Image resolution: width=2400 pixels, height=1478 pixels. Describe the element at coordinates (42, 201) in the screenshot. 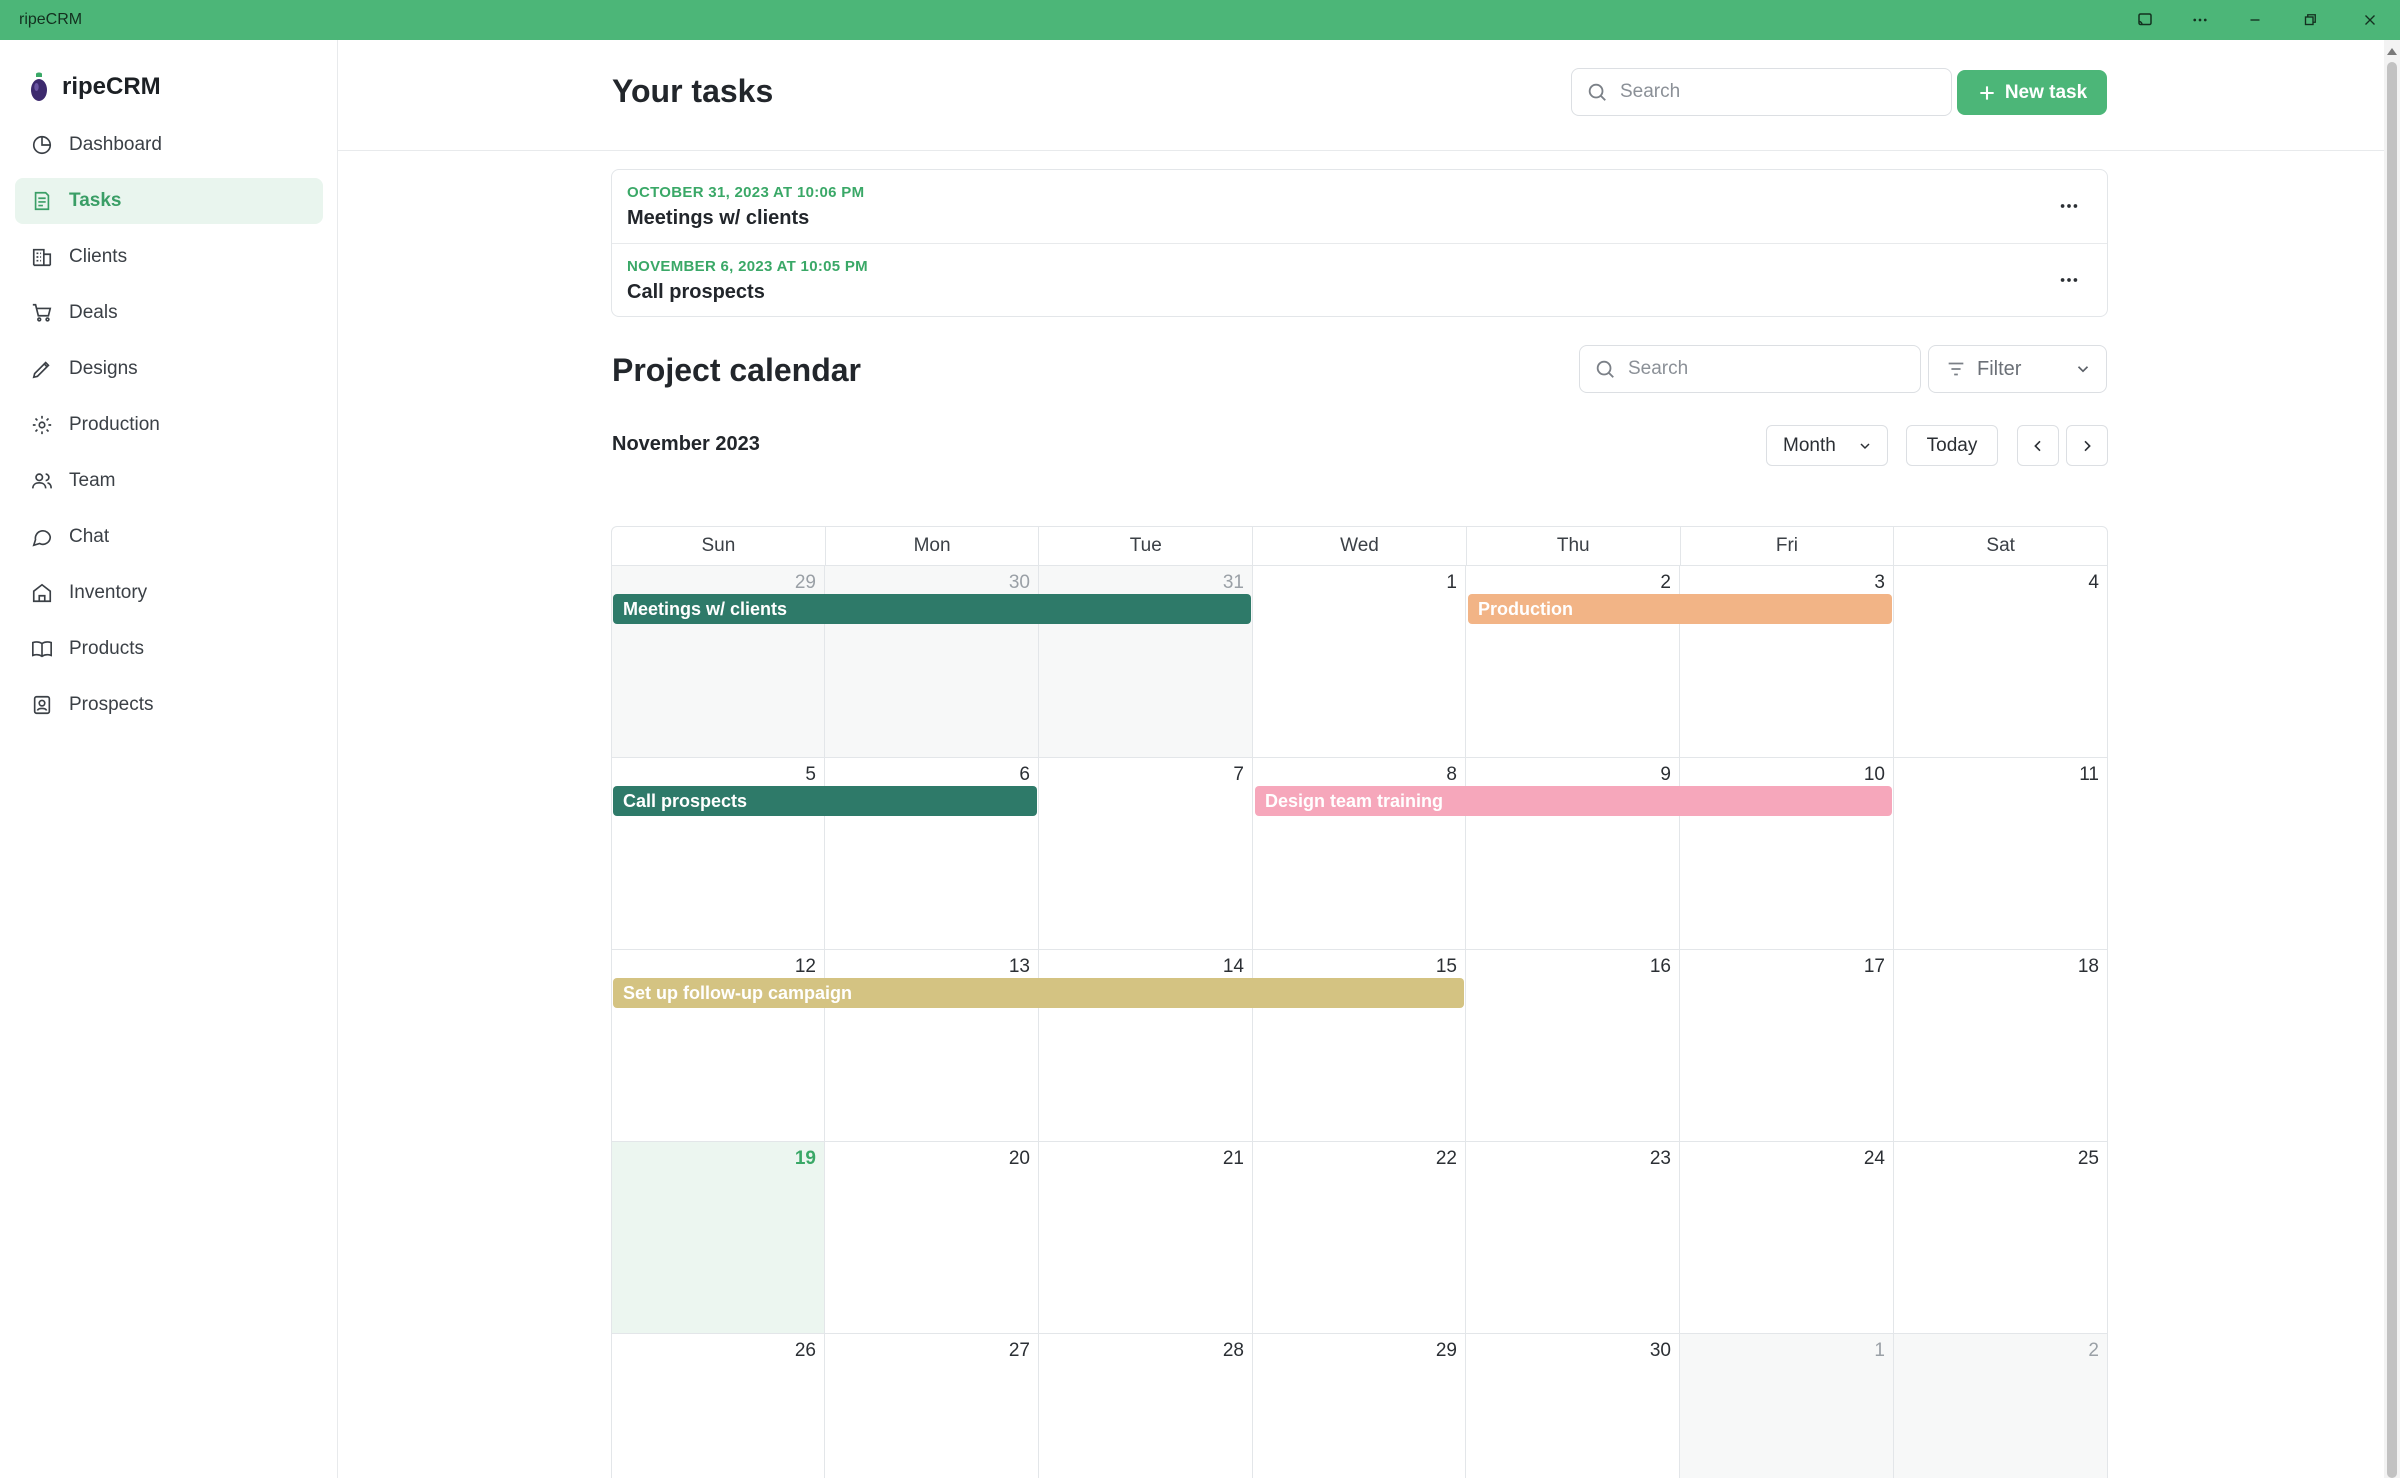

I see `tasks-icon` at that location.